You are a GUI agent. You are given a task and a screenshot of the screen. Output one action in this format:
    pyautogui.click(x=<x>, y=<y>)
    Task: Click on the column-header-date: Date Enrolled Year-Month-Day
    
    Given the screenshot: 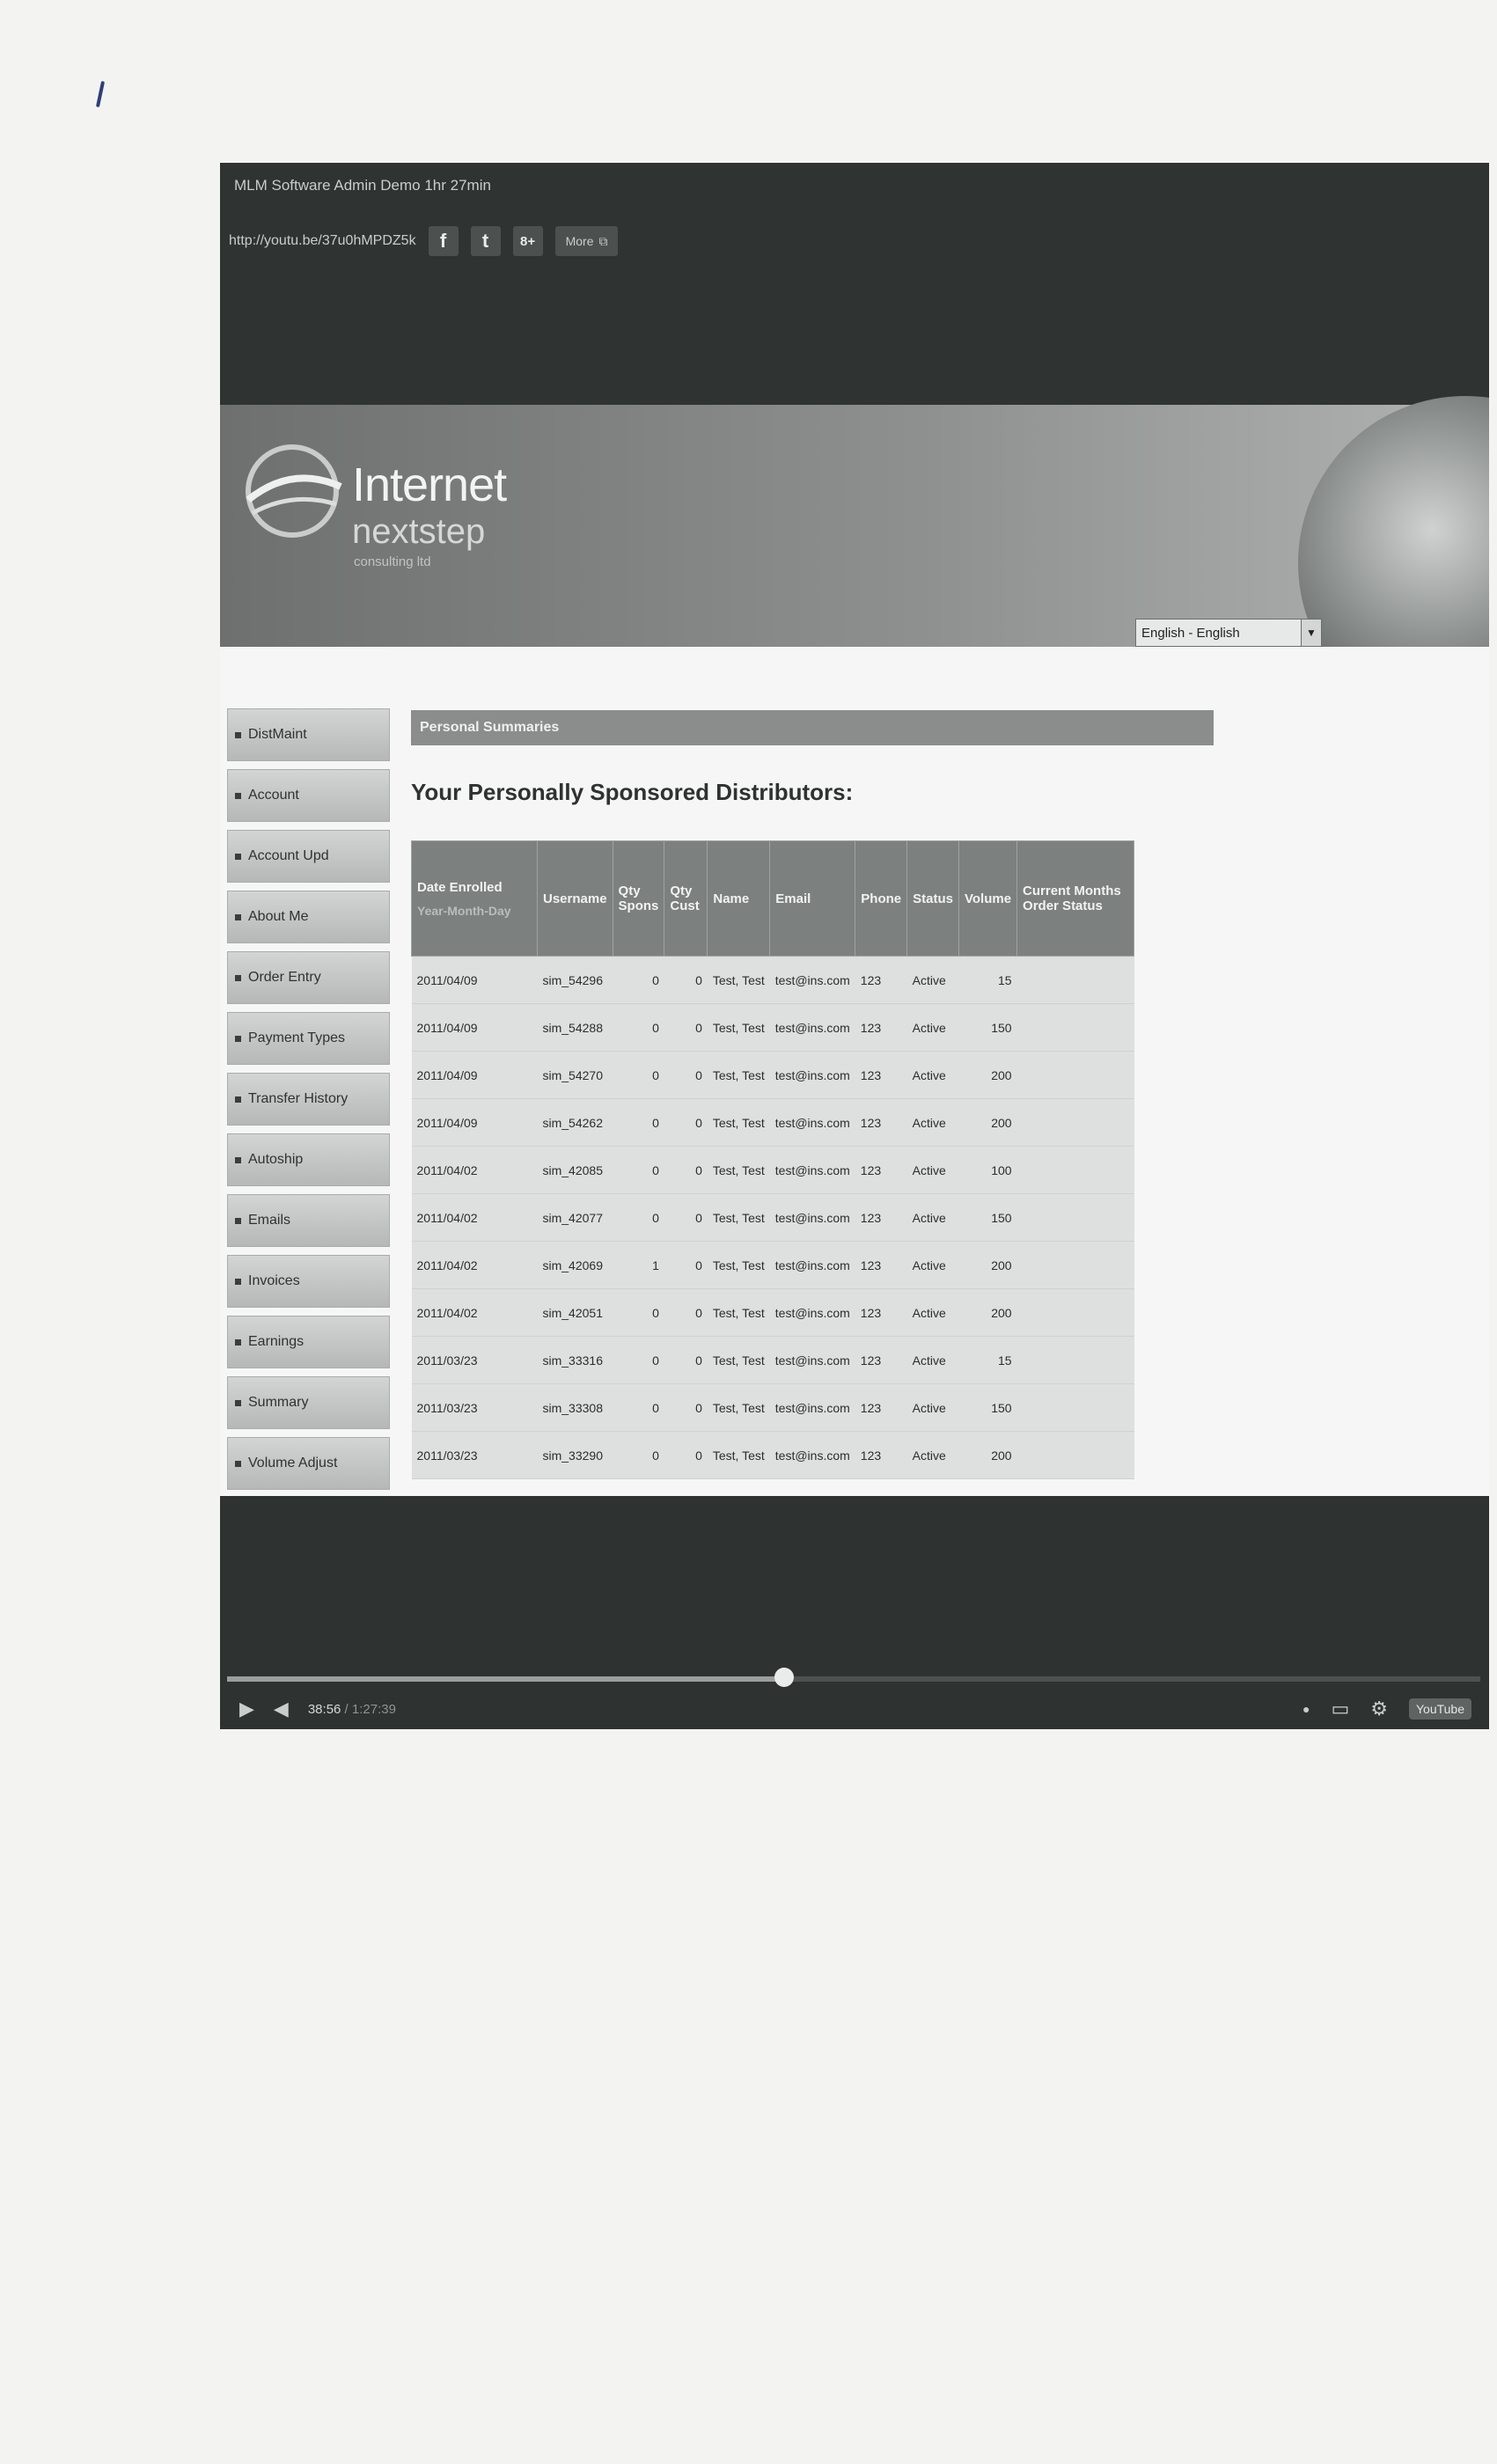 What is the action you would take?
    pyautogui.click(x=474, y=899)
    